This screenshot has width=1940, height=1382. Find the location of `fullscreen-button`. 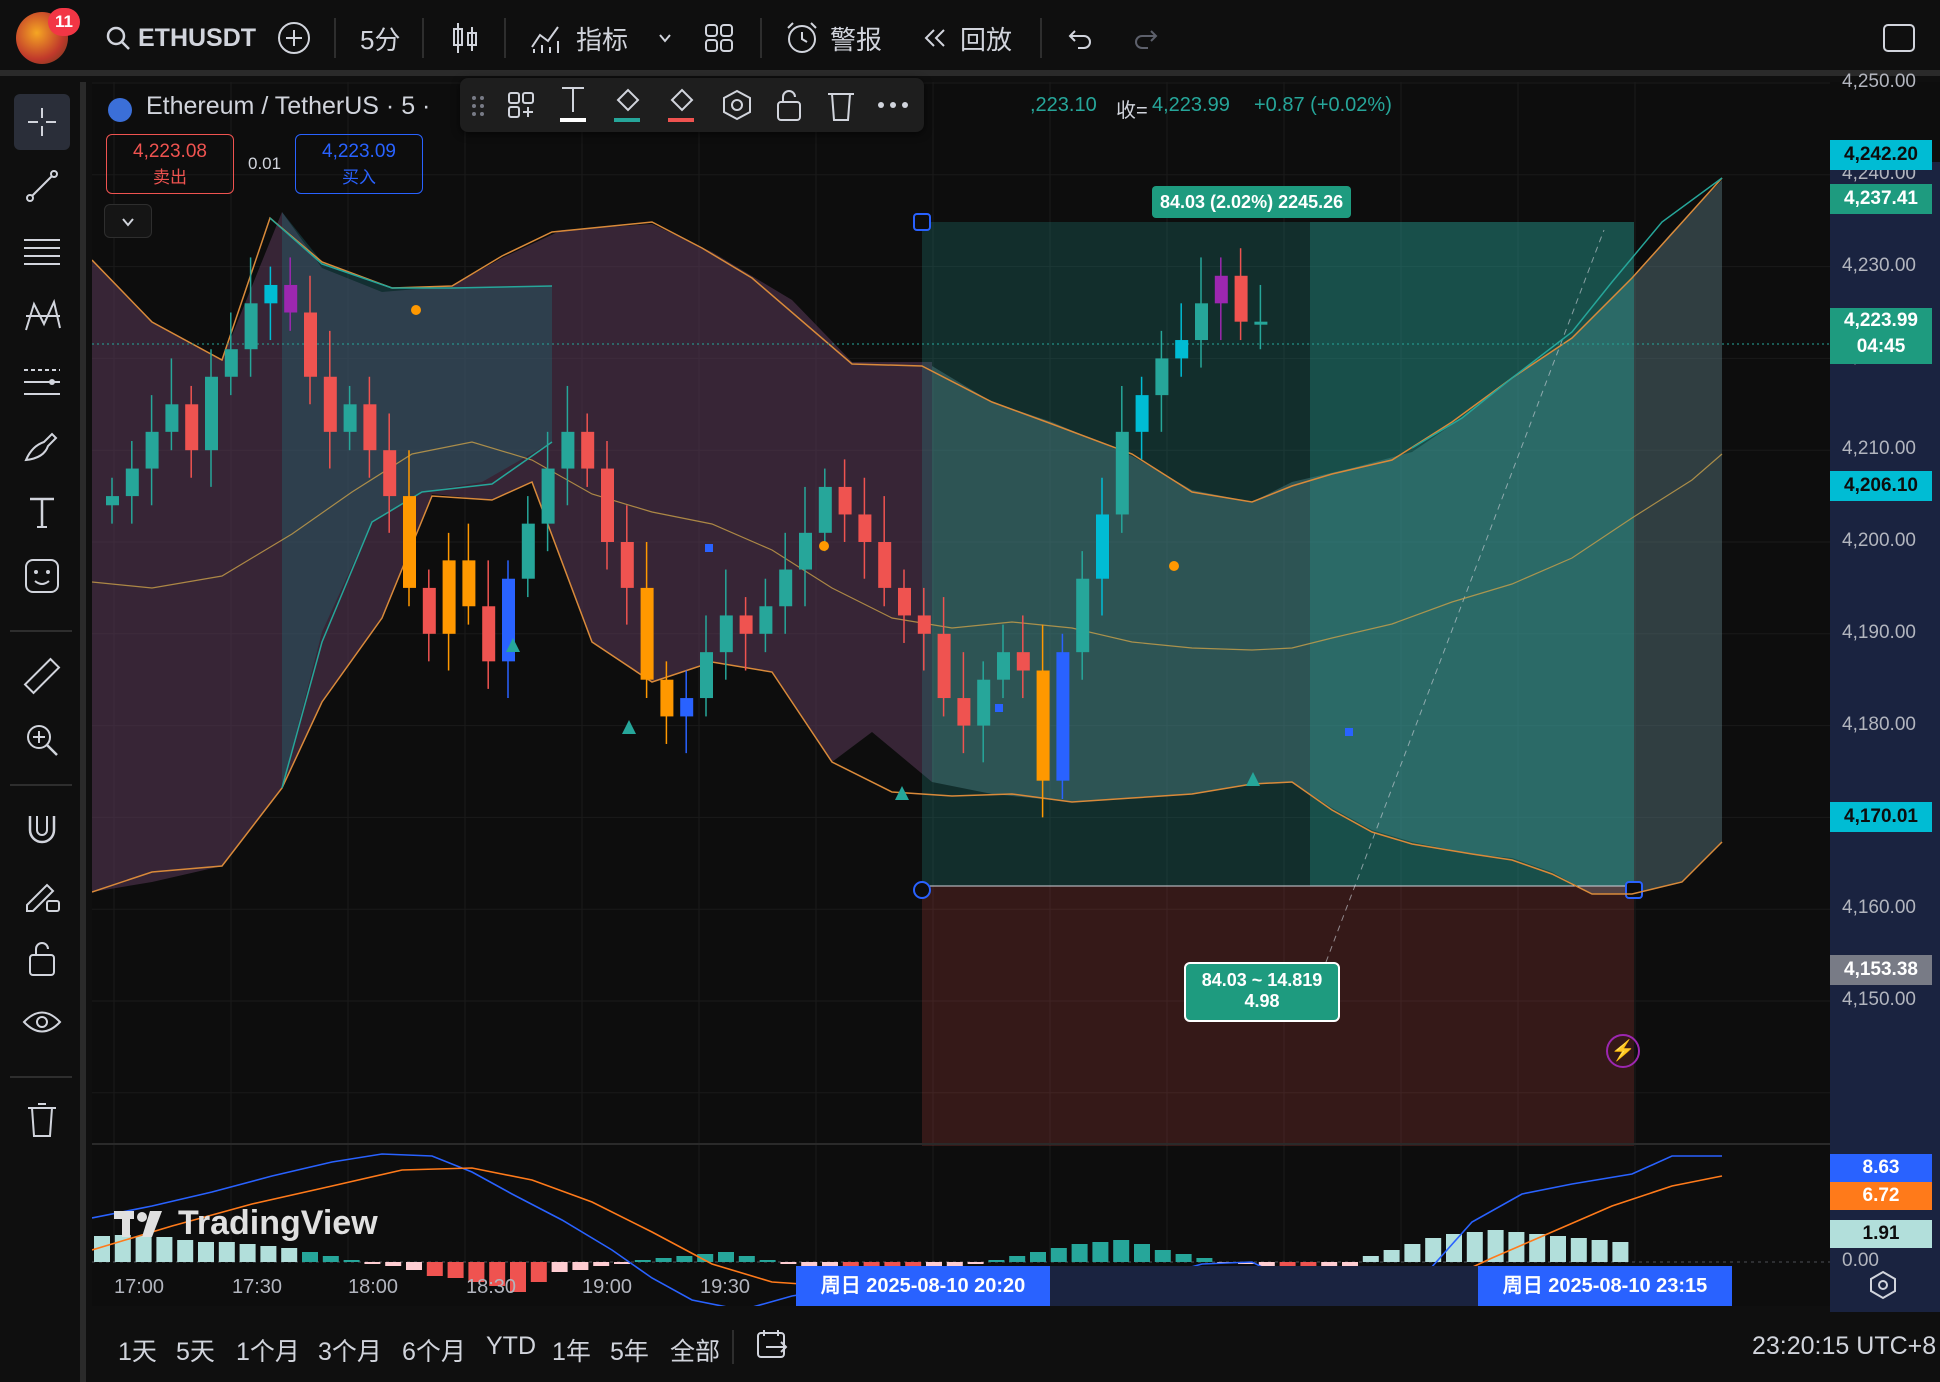

fullscreen-button is located at coordinates (1899, 38).